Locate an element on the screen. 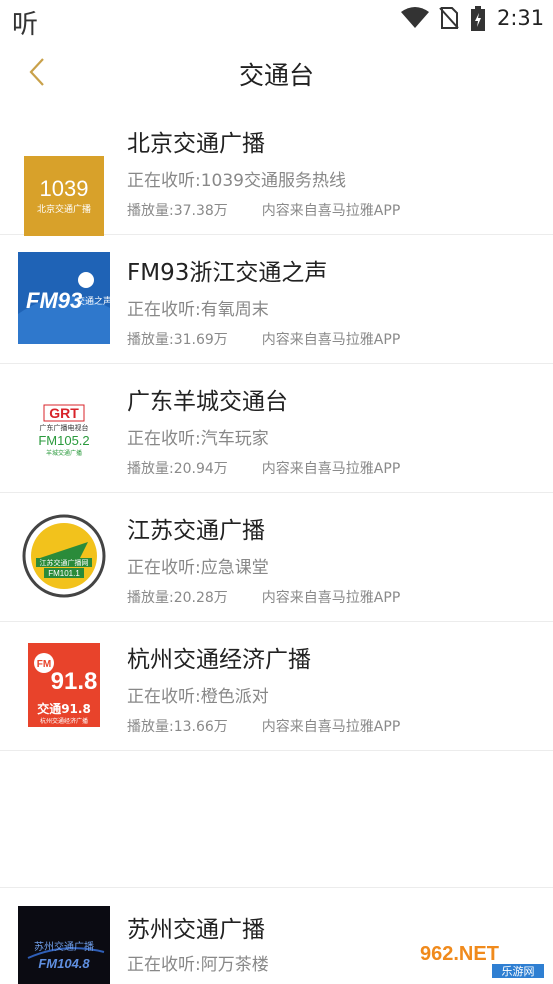 The width and height of the screenshot is (553, 984). logo-text: GRT is located at coordinates (64, 413).